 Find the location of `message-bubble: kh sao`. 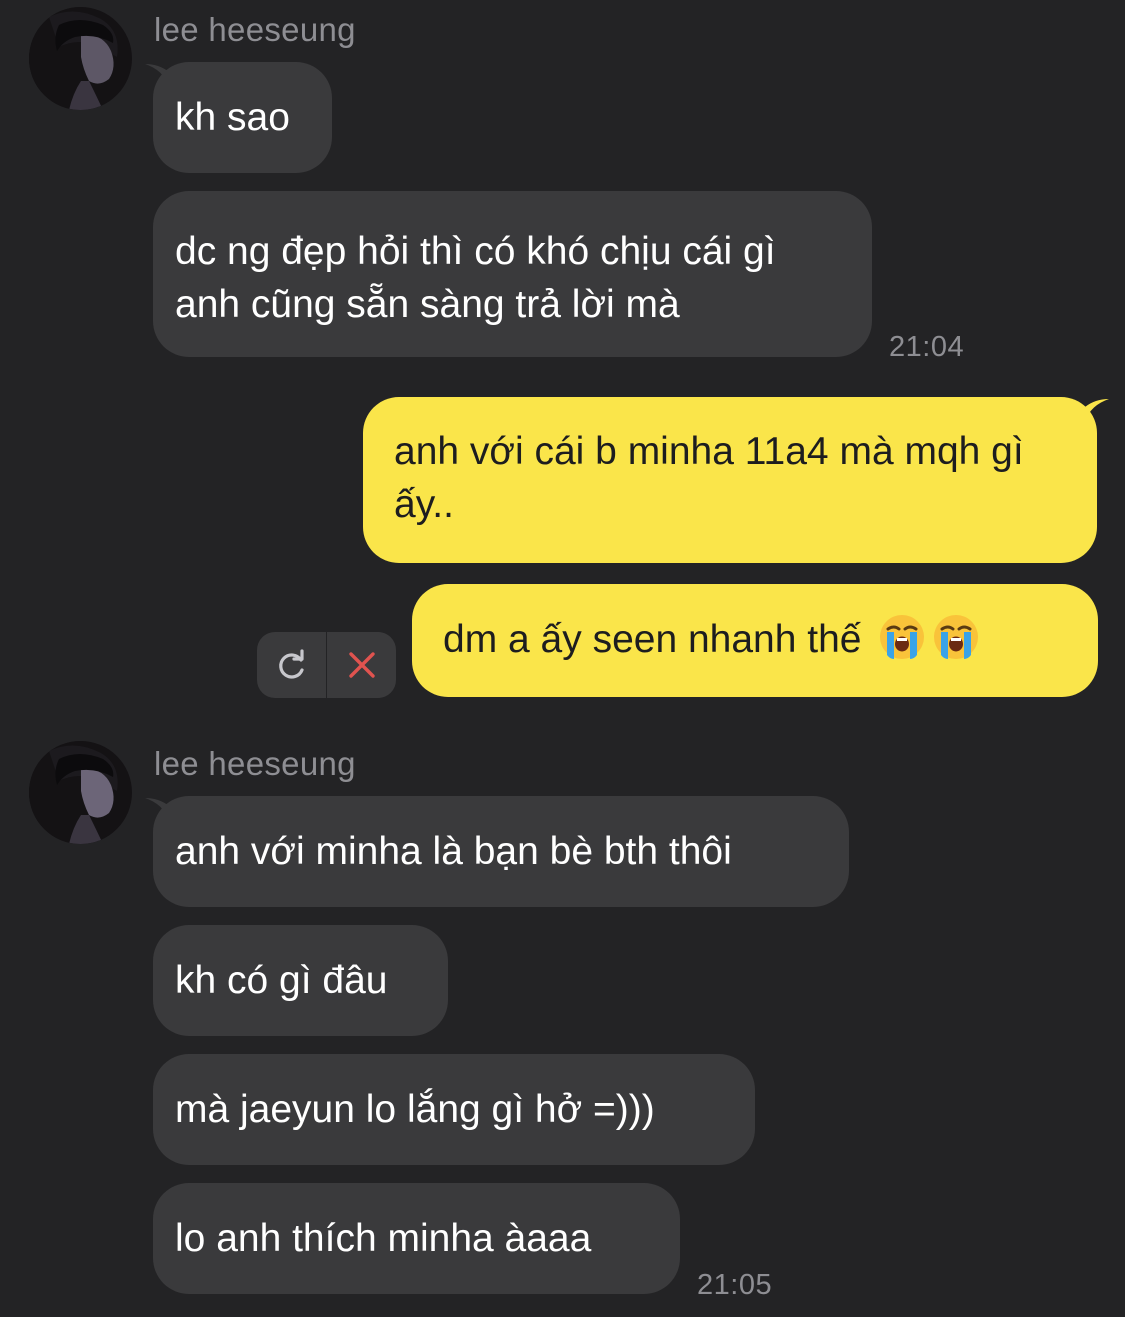

message-bubble: kh sao is located at coordinates (242, 117).